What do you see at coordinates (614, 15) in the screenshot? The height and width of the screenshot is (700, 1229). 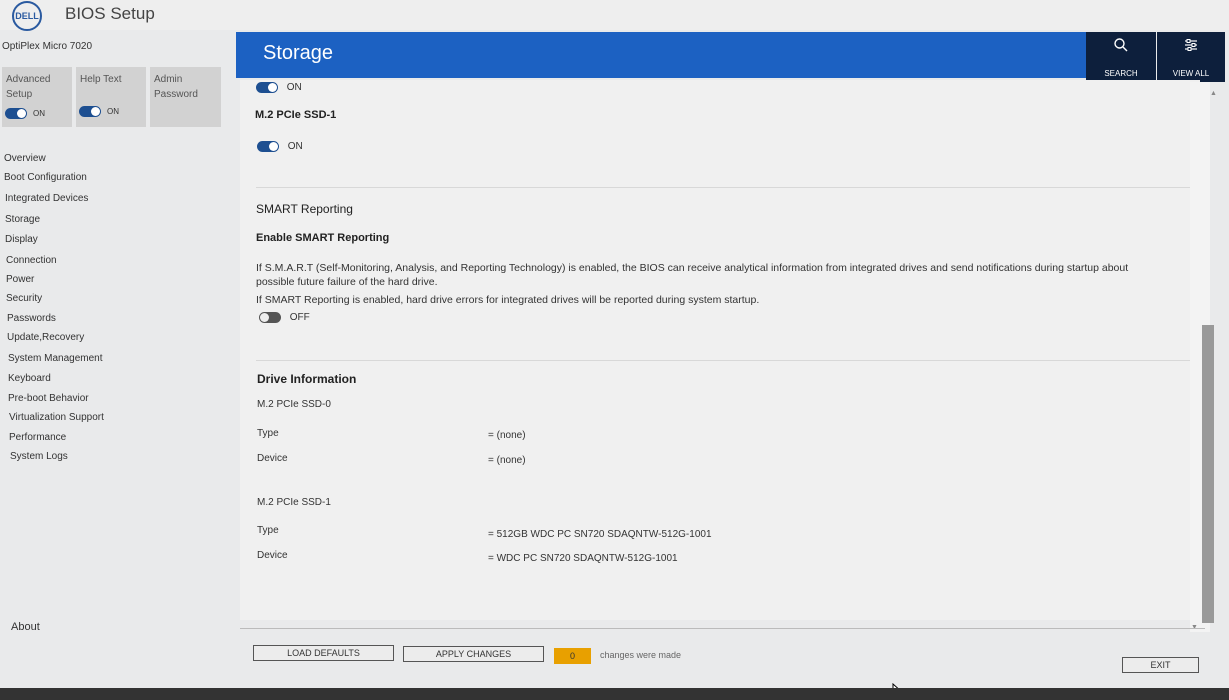 I see `title-bar: DELL BIOS Setup` at bounding box center [614, 15].